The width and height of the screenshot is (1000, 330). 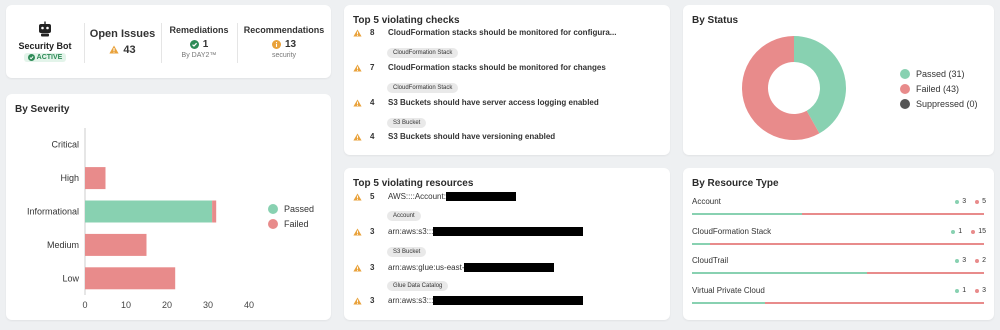 I want to click on legend-passed-dot, so click(x=273, y=209).